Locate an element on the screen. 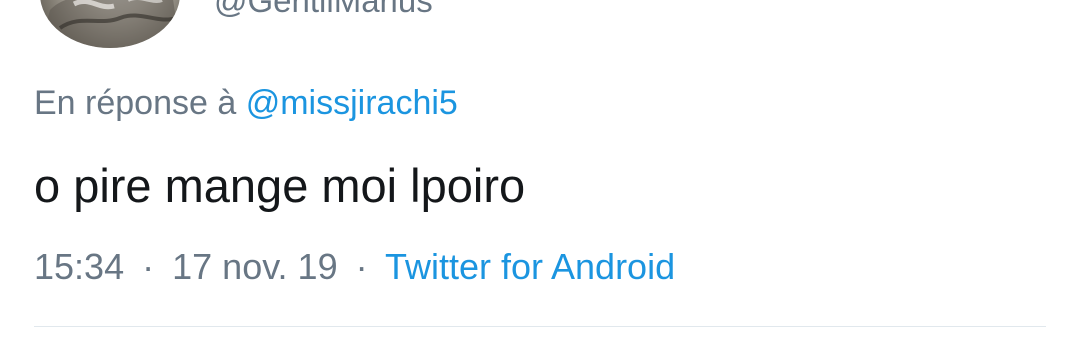 This screenshot has height=360, width=1080. reply-mention-link: @missjirachi5 is located at coordinates (352, 103).